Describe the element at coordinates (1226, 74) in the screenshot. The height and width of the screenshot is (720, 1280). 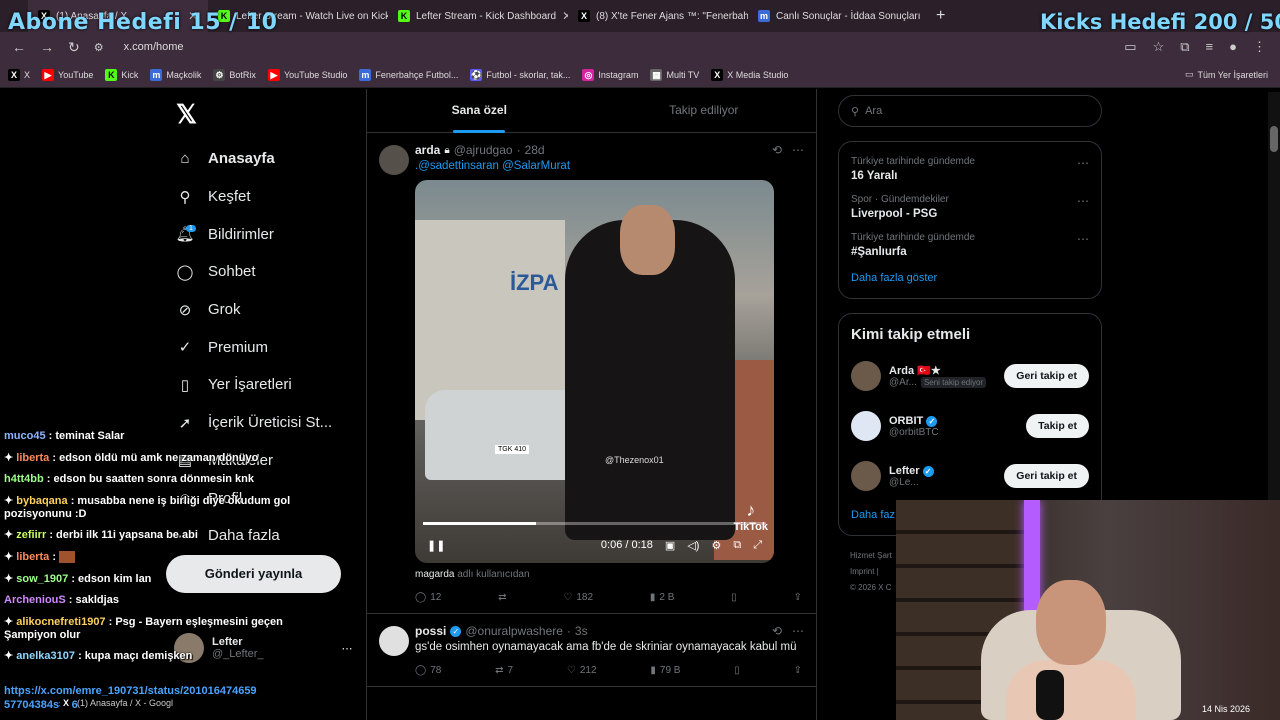
I see `all-bookmarks: ▭ Tüm Yer İşaretleri` at that location.